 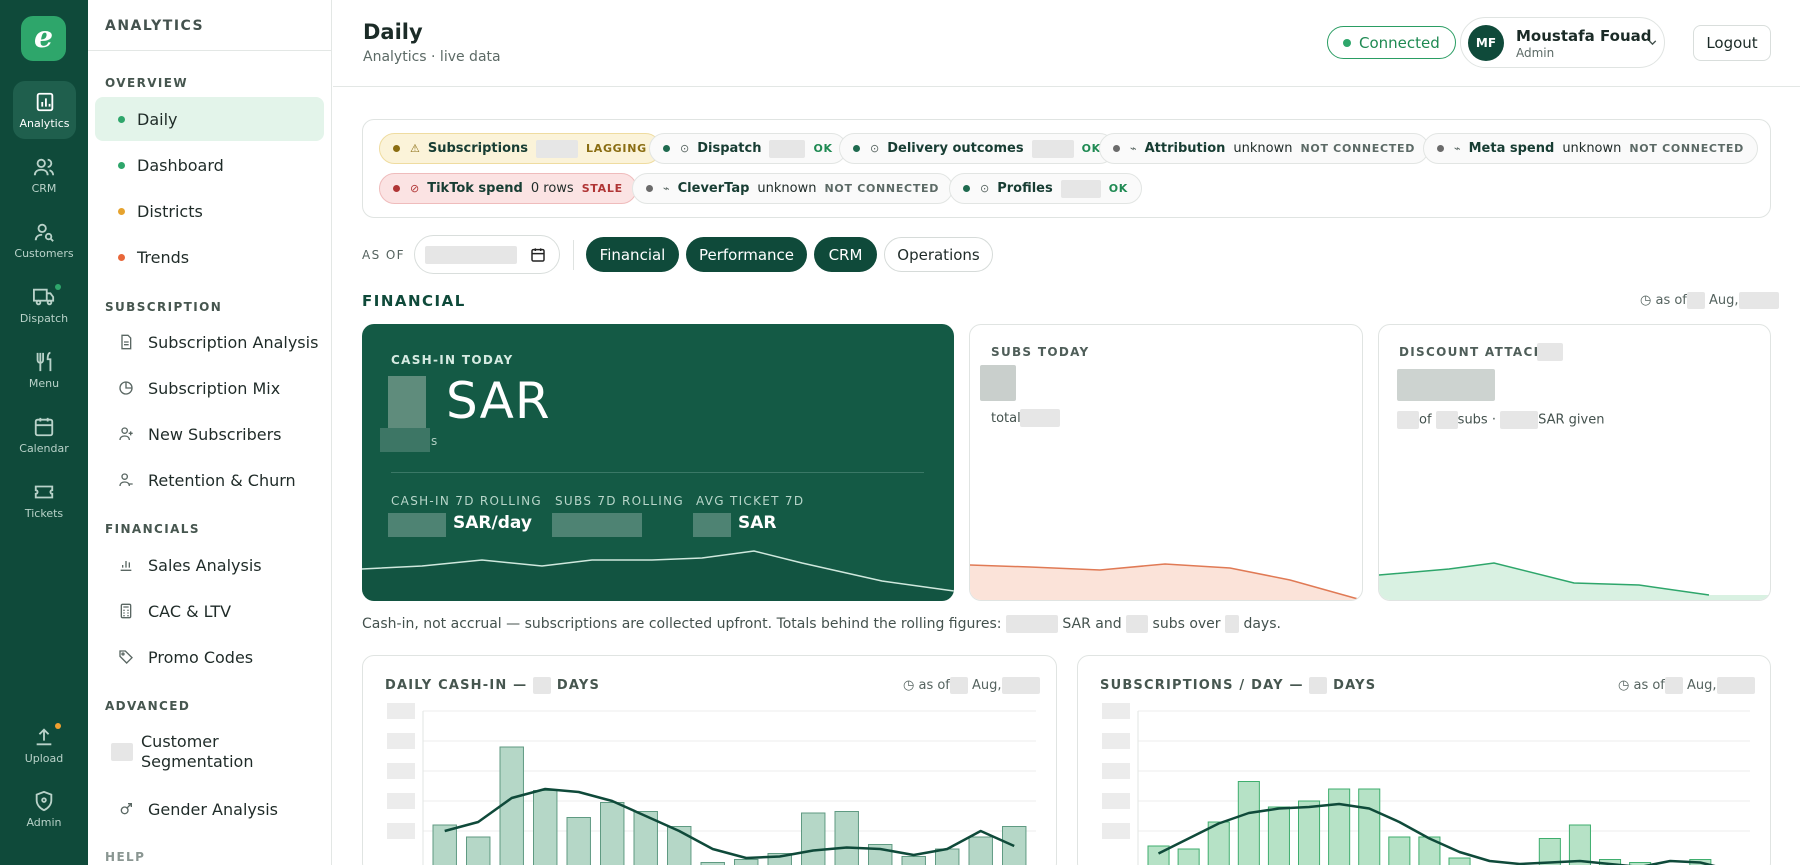 What do you see at coordinates (44, 448) in the screenshot?
I see `rail-label: Calendar` at bounding box center [44, 448].